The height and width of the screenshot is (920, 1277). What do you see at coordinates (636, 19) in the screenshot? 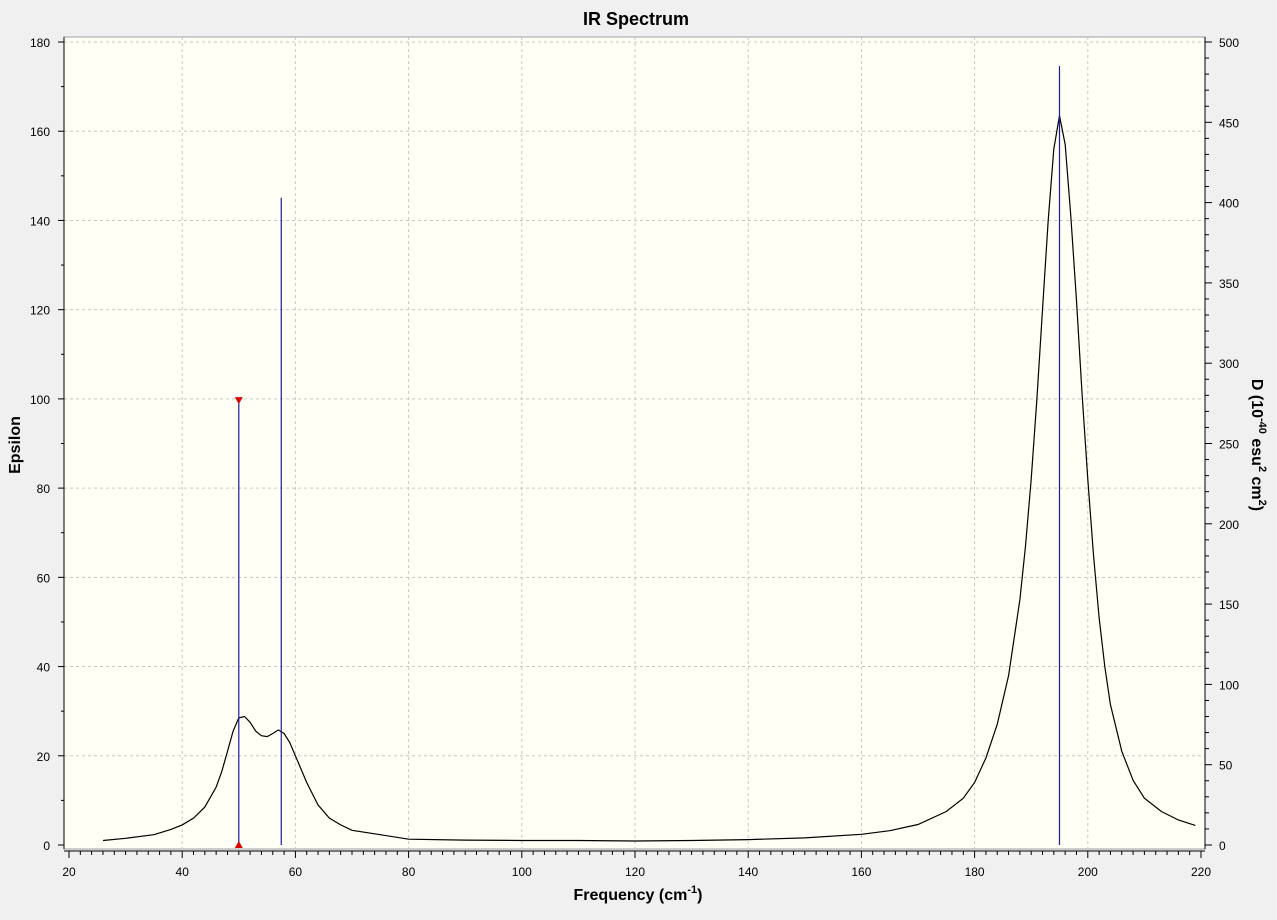
I see `chart-title: IR Spectrum` at bounding box center [636, 19].